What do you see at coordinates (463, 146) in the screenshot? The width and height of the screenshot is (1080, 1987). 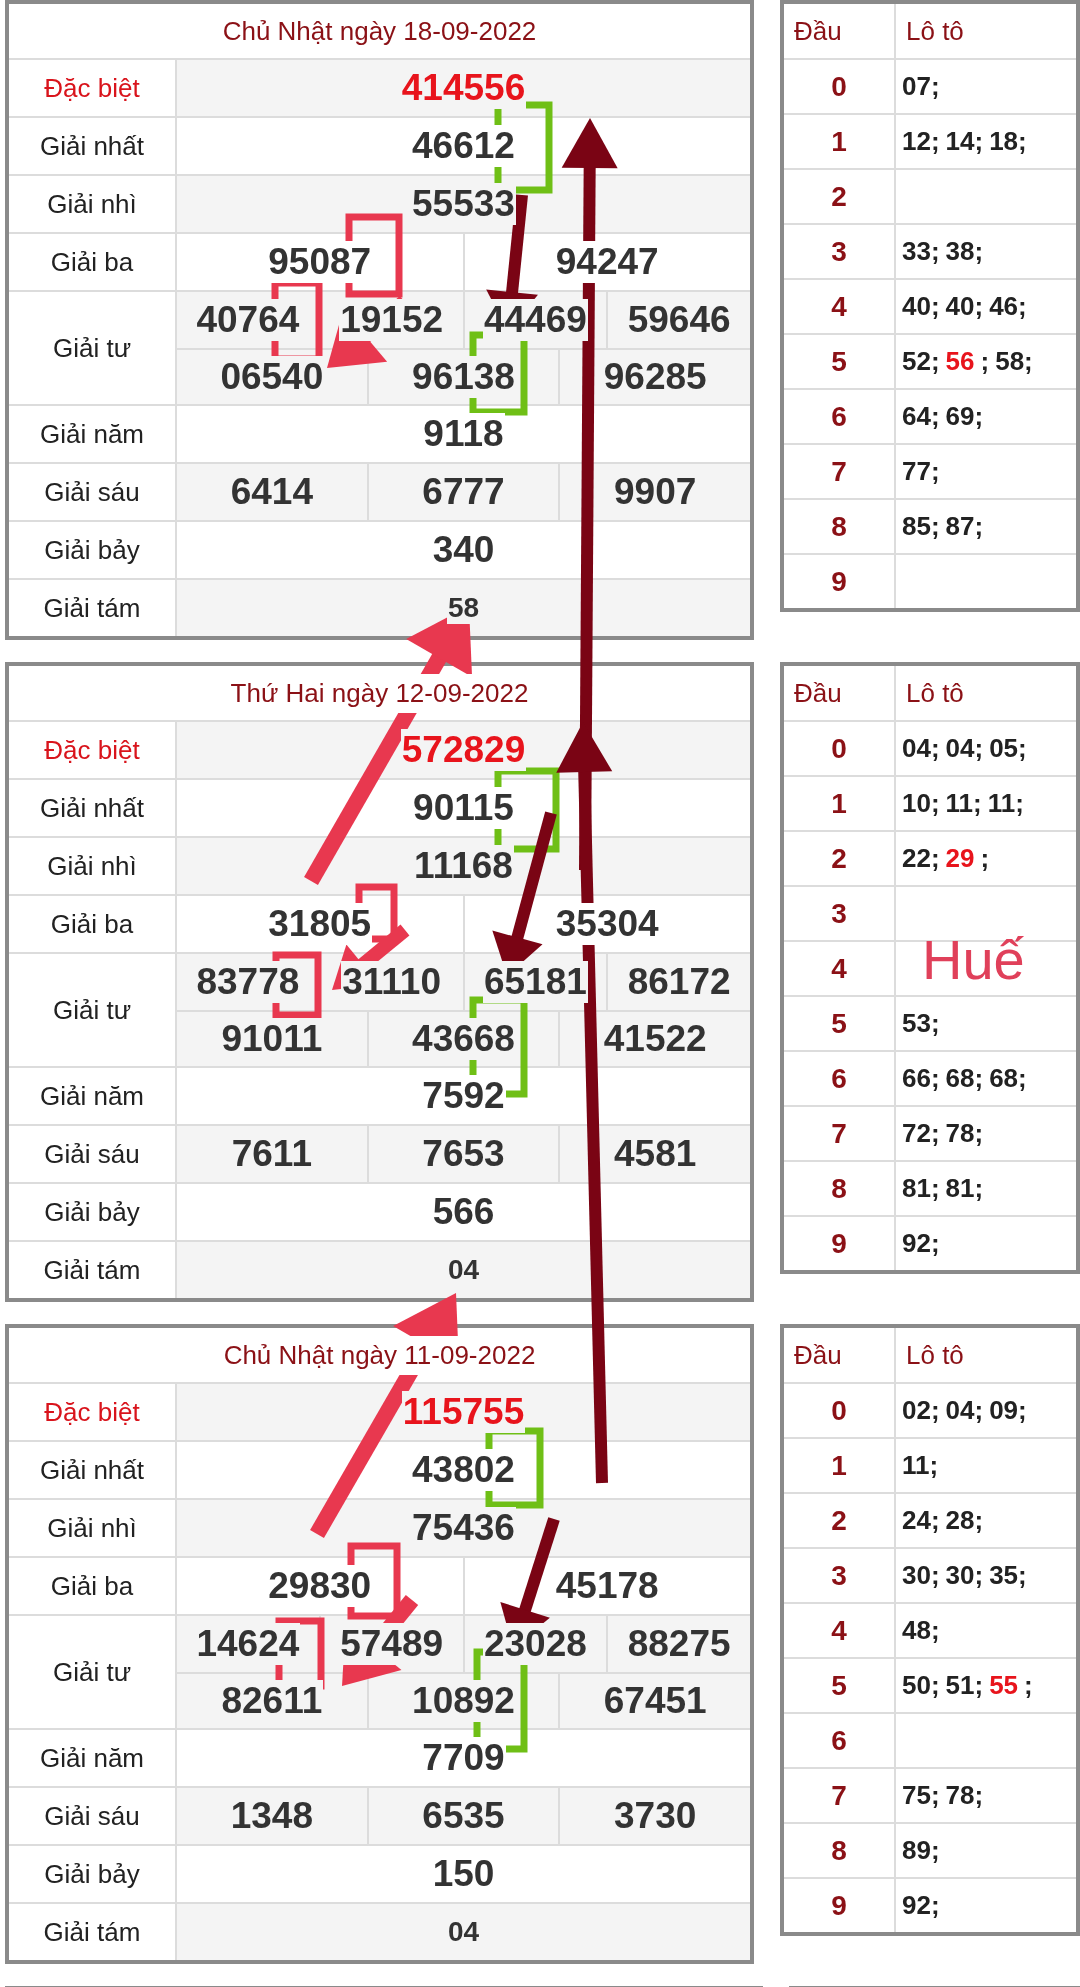 I see `prize-number: 46612` at bounding box center [463, 146].